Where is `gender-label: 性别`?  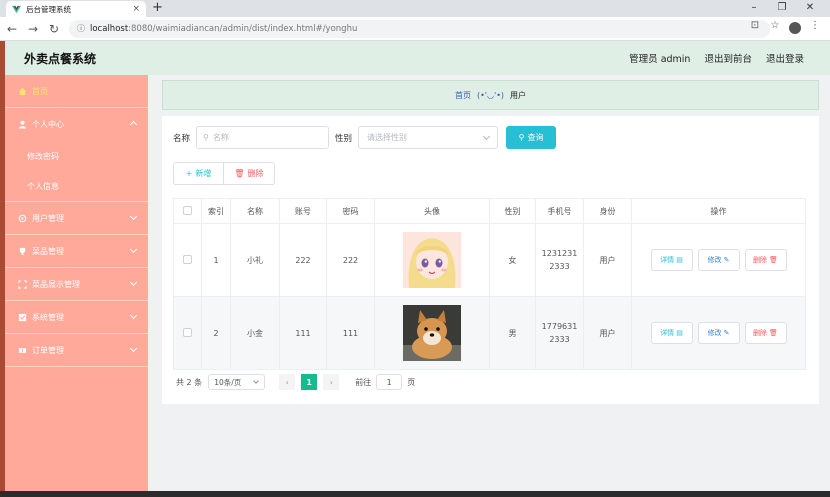 gender-label: 性别 is located at coordinates (344, 138).